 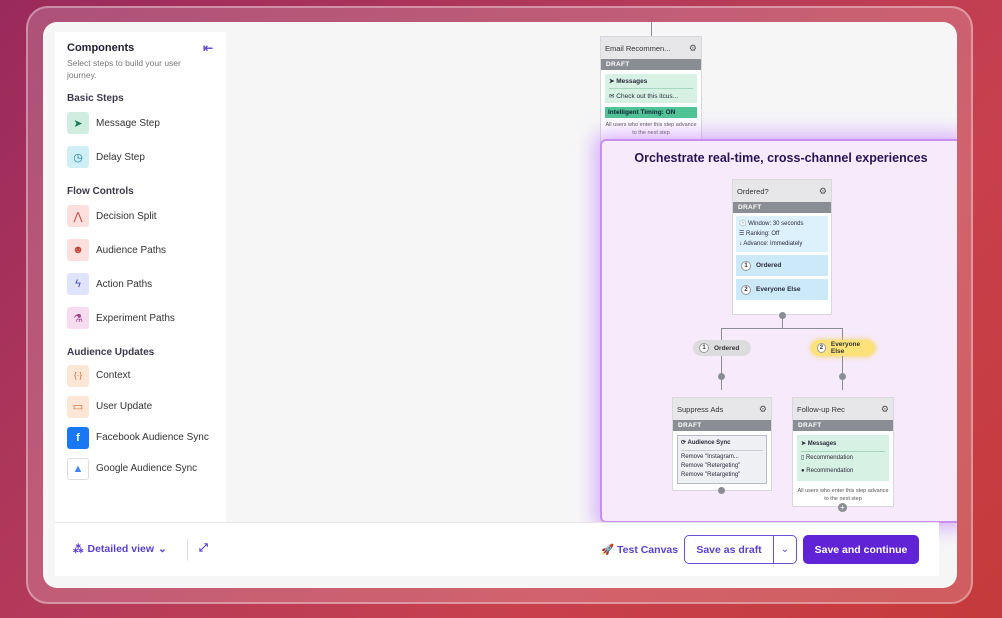 I want to click on test-label: Test Canvas, so click(x=648, y=550).